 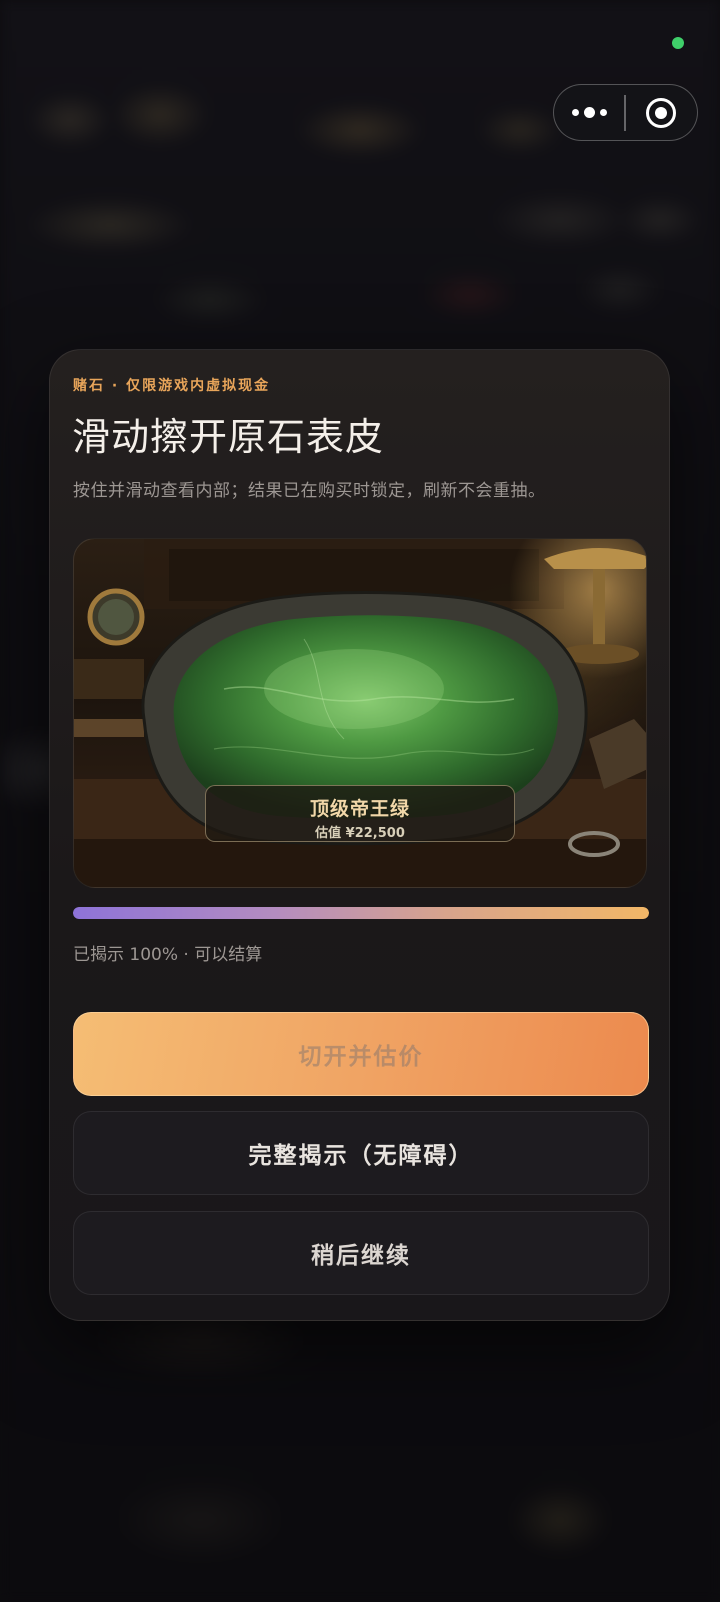 I want to click on status-indicator-dot, so click(x=678, y=43).